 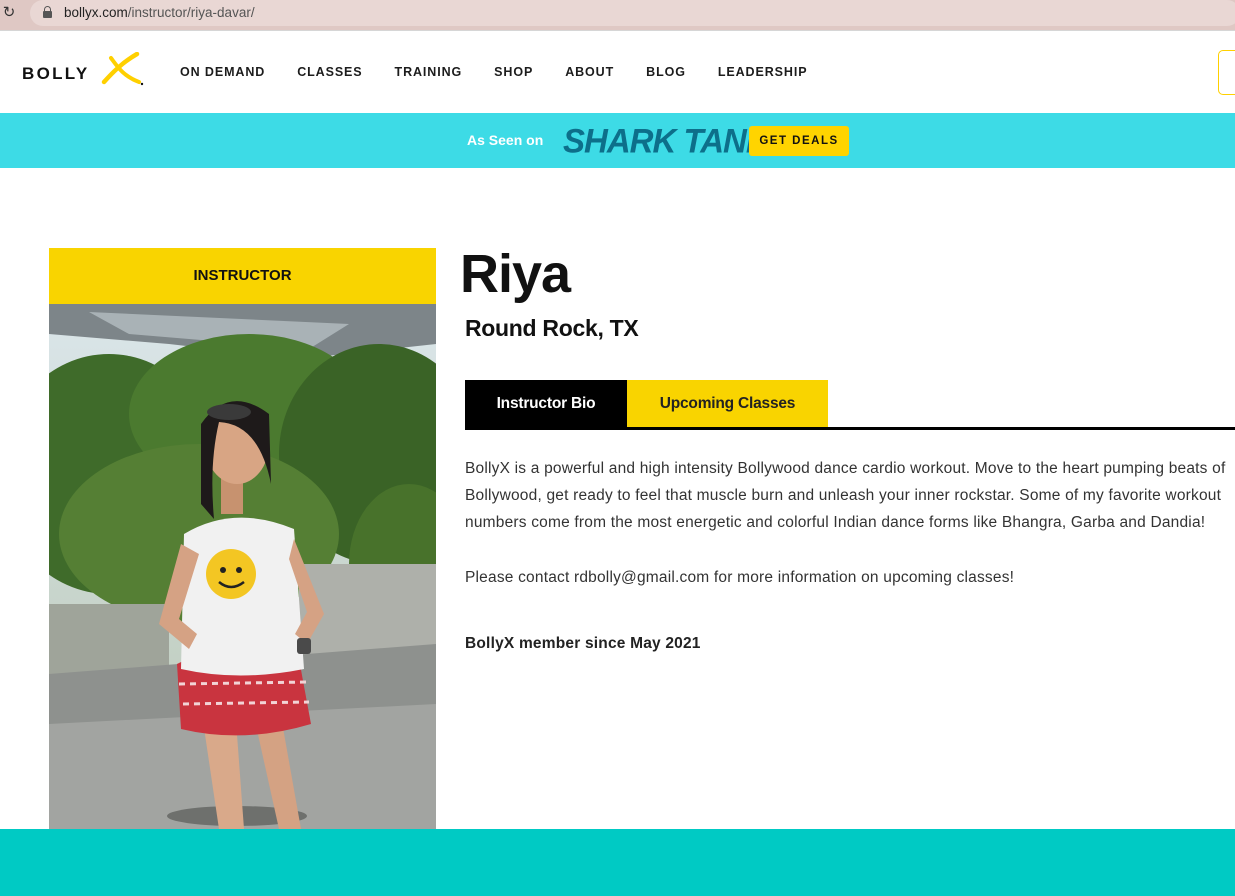 I want to click on as-seen-on-text: As Seen on, so click(x=505, y=140).